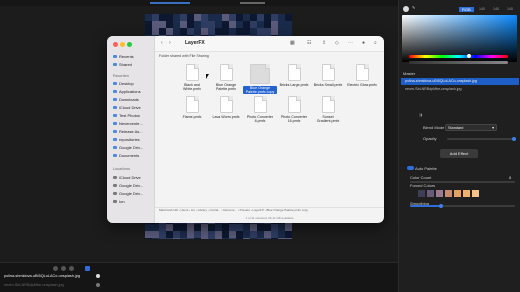 This screenshot has width=520, height=292. Describe the element at coordinates (413, 7) in the screenshot. I see `eyedropper-icon: ✎` at that location.